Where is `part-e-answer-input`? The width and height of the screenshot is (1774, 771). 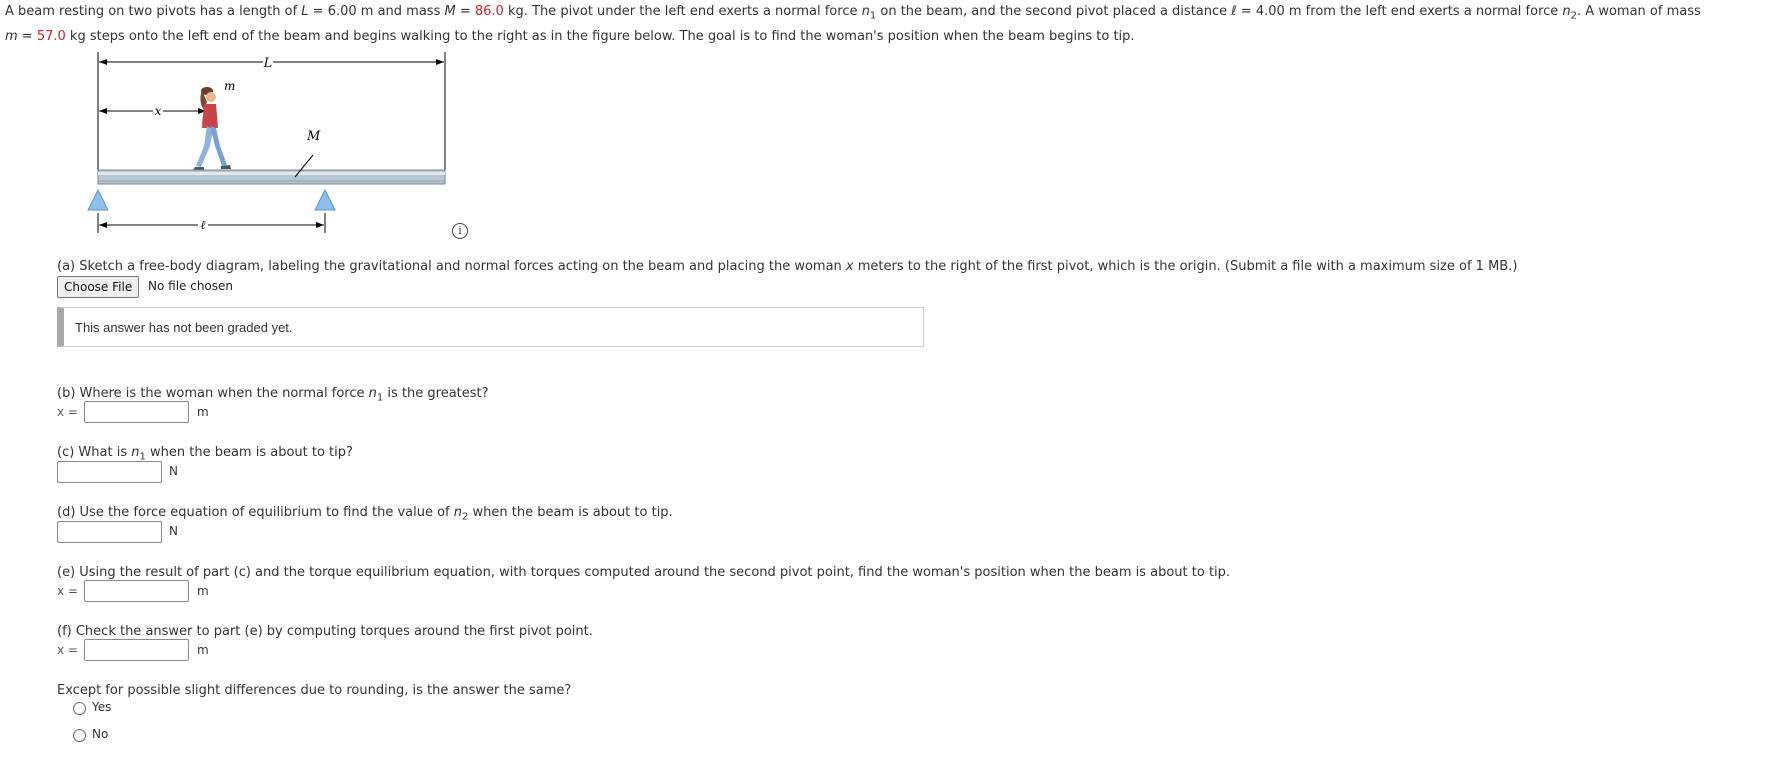
part-e-answer-input is located at coordinates (136, 591).